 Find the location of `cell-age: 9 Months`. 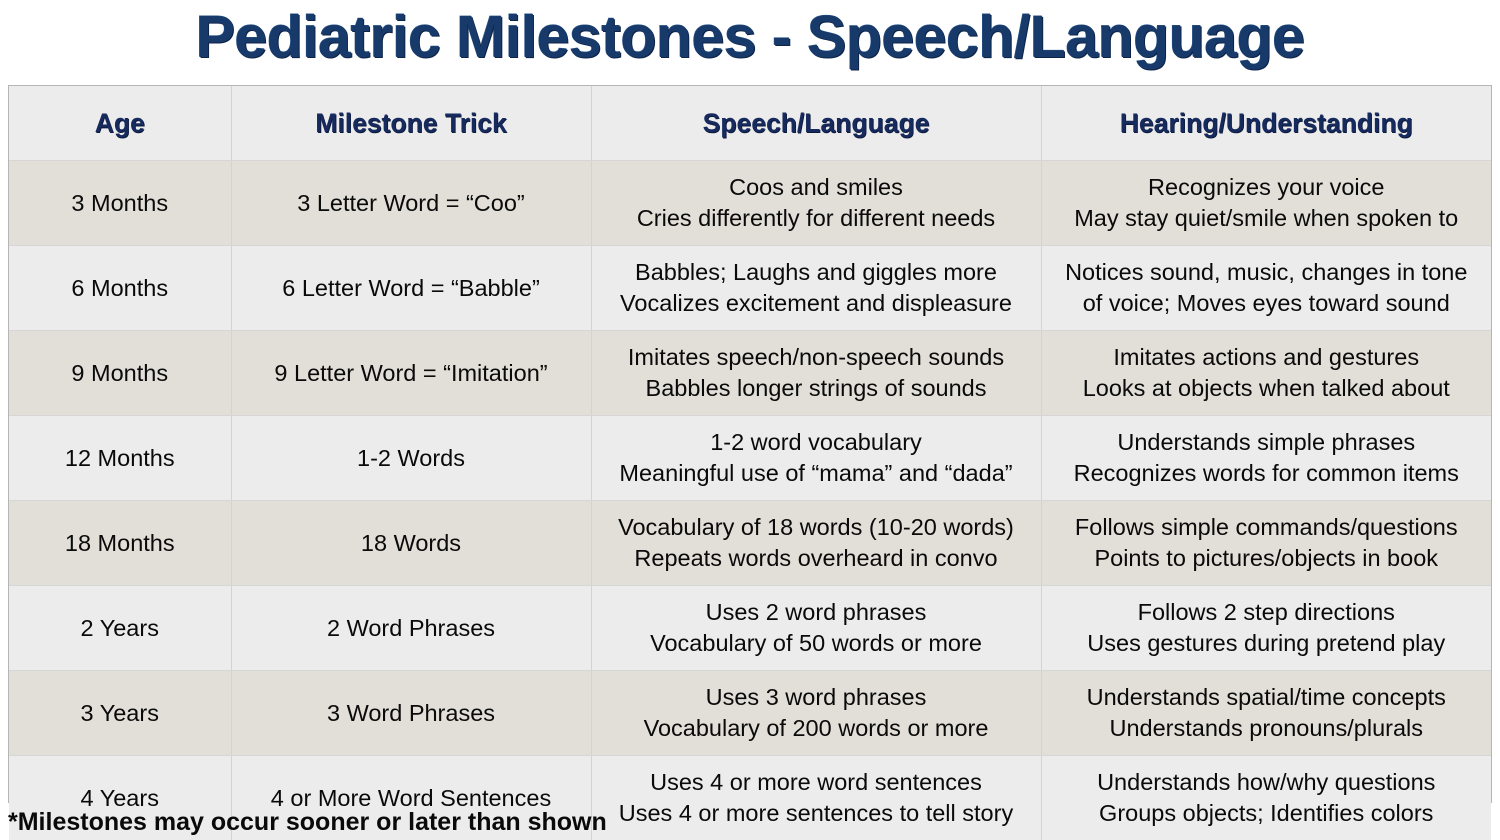

cell-age: 9 Months is located at coordinates (120, 373).